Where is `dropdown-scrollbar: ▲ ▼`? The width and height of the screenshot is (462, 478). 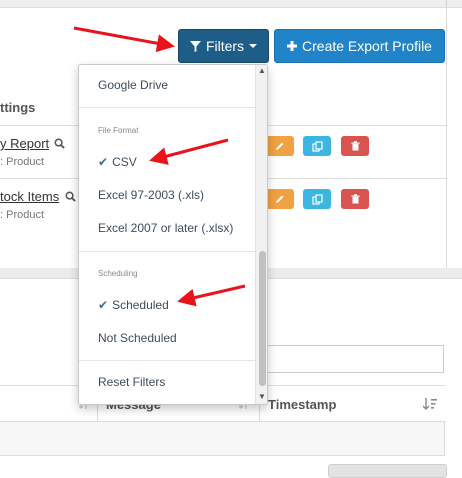 dropdown-scrollbar: ▲ ▼ is located at coordinates (261, 234).